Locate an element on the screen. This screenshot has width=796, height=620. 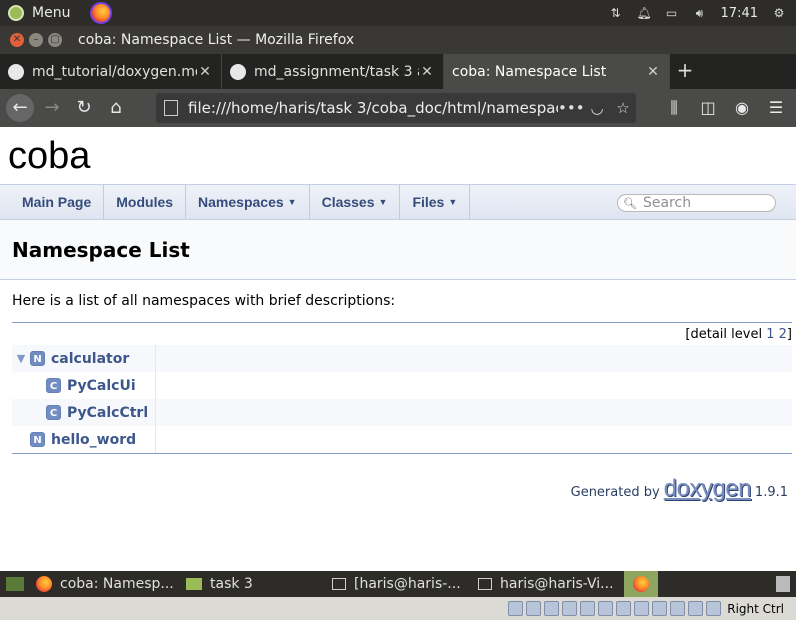
volume-icon: 🔊︎ is located at coordinates (700, 13).